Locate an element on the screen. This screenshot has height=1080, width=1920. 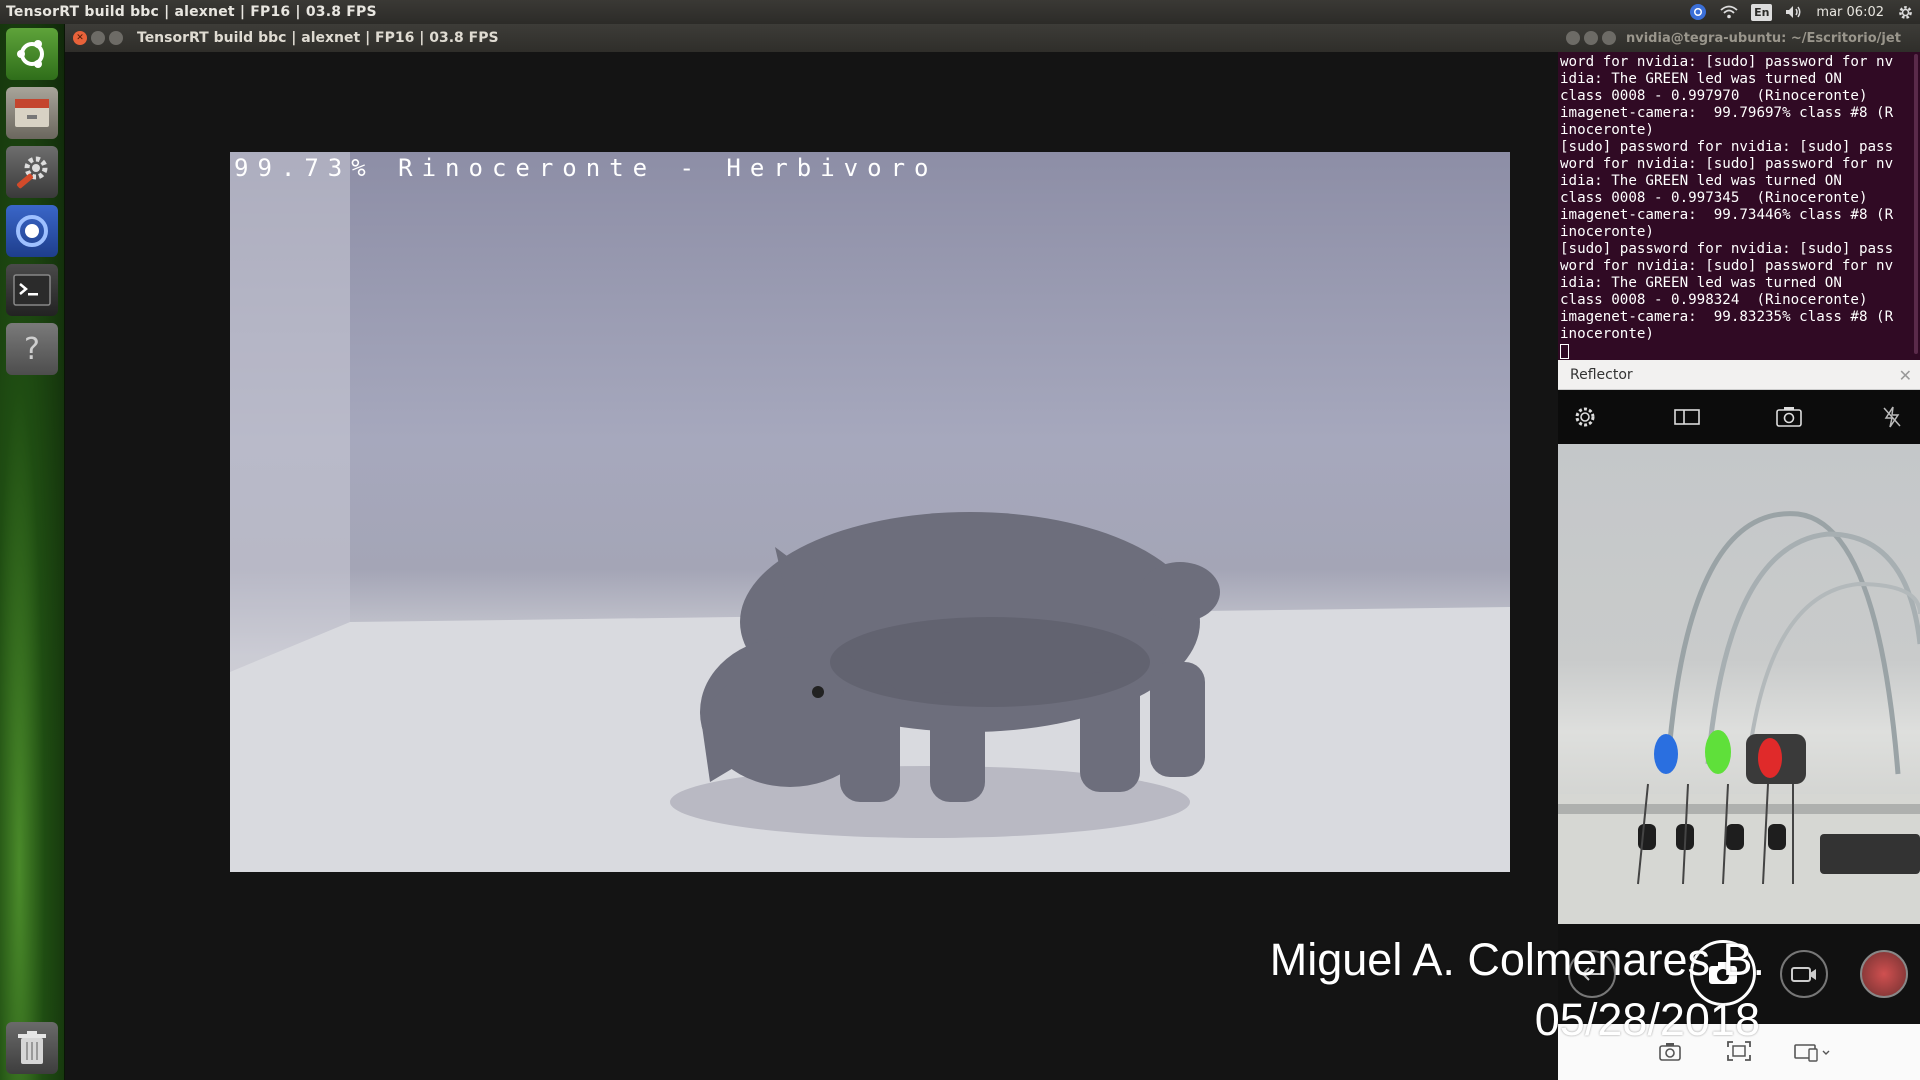
flash-off-icon is located at coordinates (1892, 417).